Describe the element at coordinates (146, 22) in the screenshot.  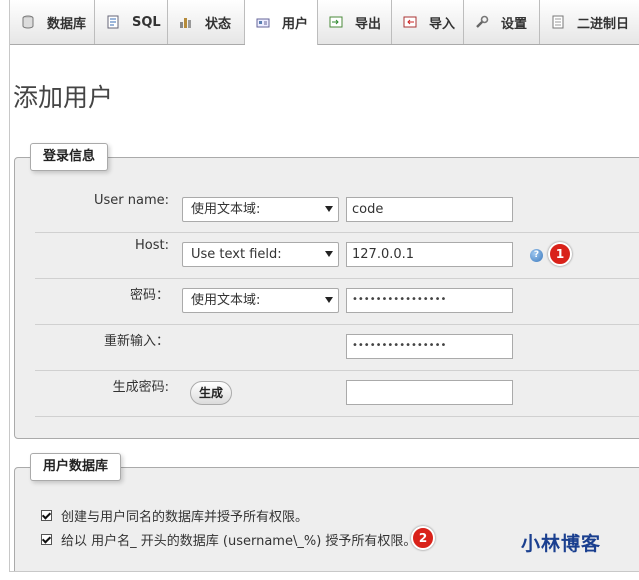
I see `tab-label: SQL` at that location.